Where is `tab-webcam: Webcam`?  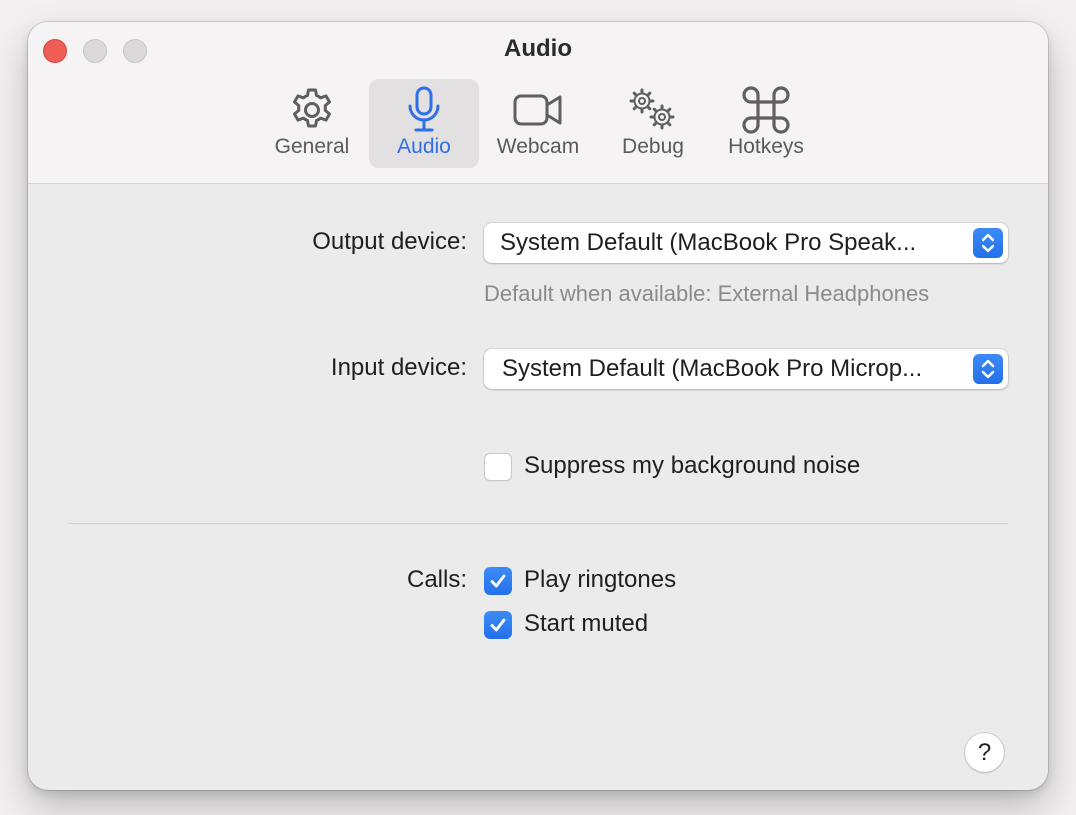 tab-webcam: Webcam is located at coordinates (538, 123).